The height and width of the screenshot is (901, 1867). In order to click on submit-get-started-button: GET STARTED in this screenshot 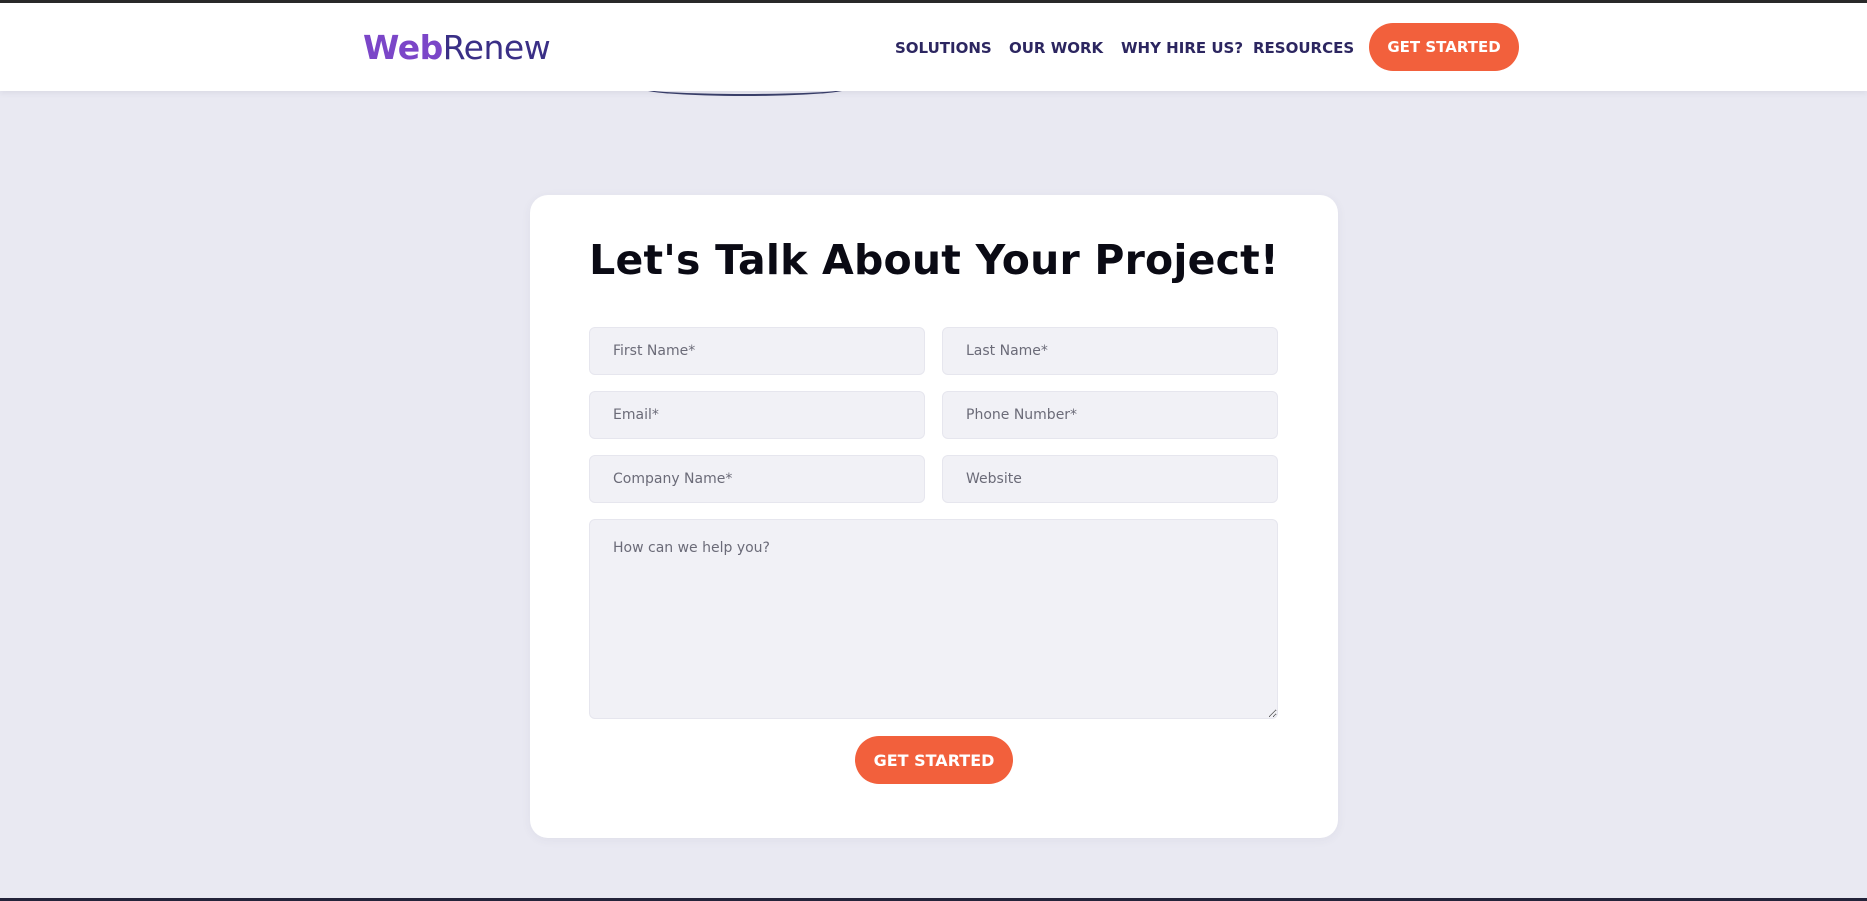, I will do `click(934, 760)`.